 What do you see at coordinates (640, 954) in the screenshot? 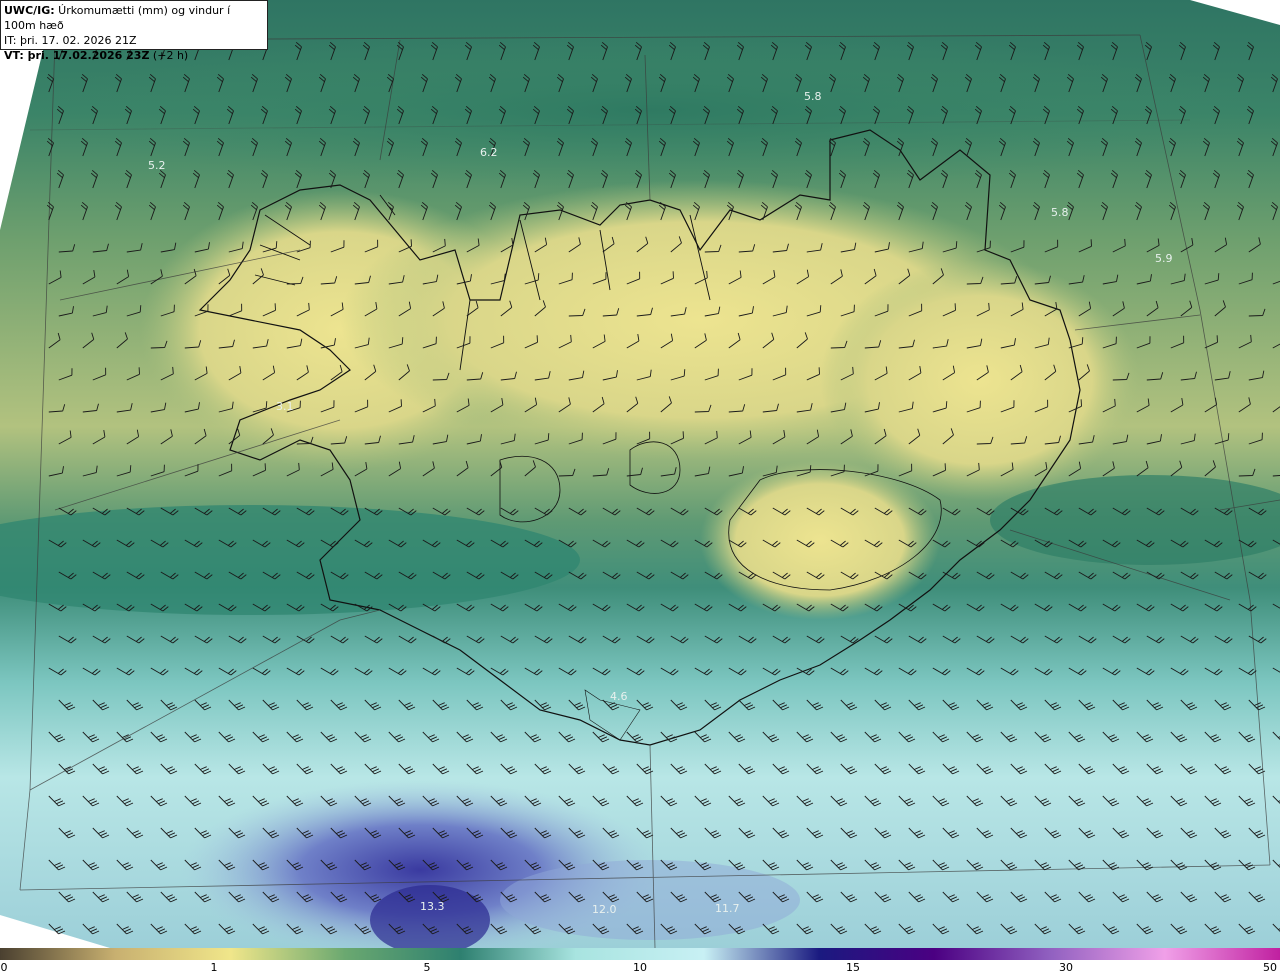
I see `colorbar-strip` at bounding box center [640, 954].